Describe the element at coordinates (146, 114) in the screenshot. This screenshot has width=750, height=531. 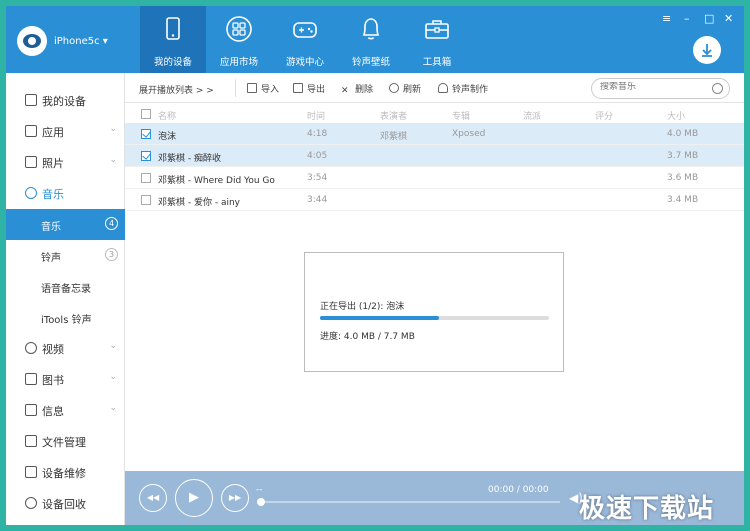
I see `select-all-checkbox` at that location.